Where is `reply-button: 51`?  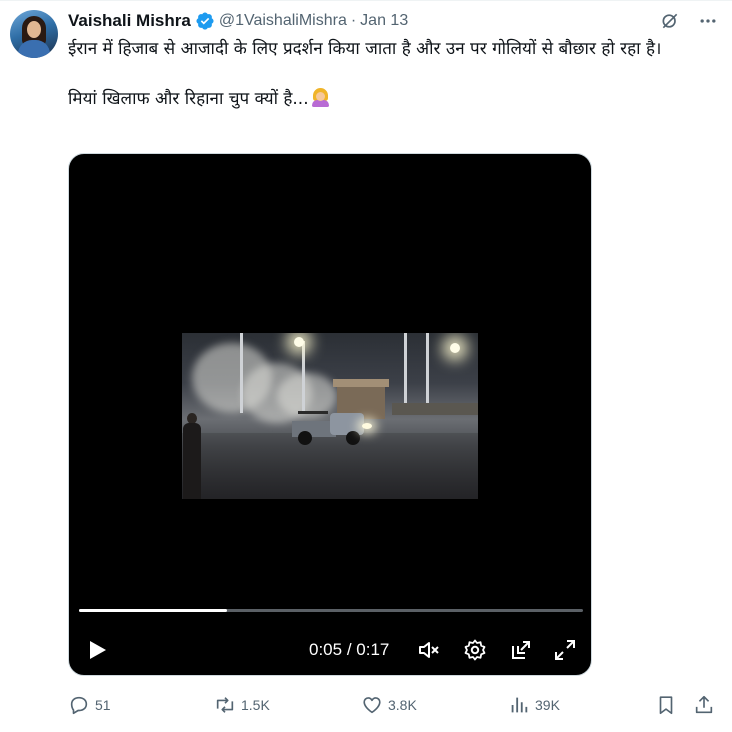
reply-button: 51 is located at coordinates (89, 705).